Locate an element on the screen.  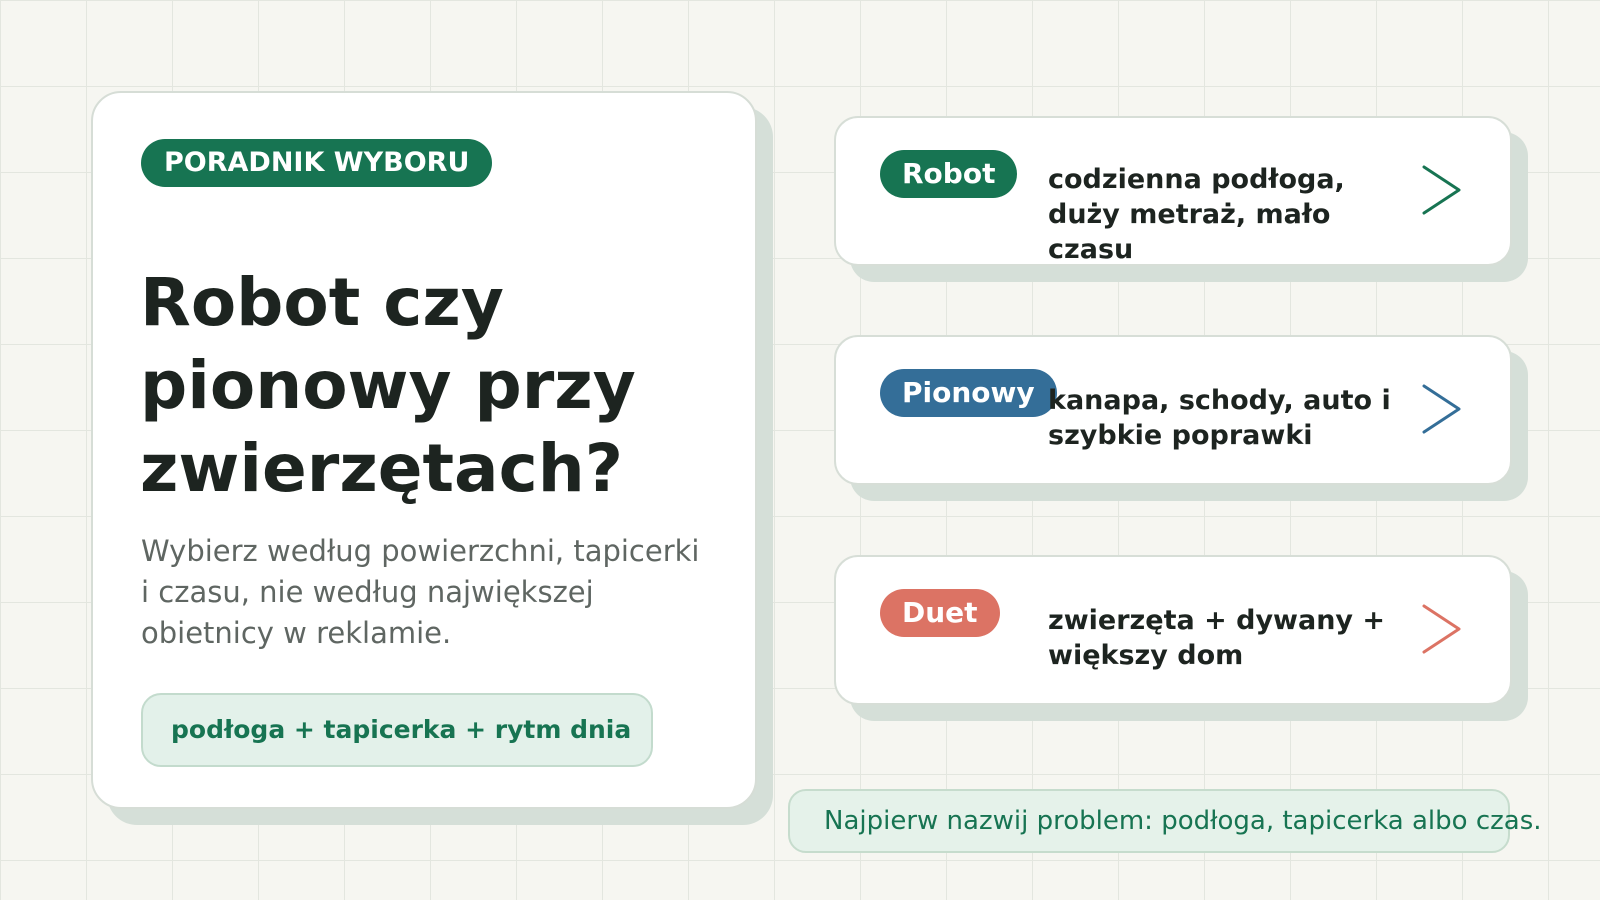
option-tag-duet: Duet is located at coordinates (940, 613).